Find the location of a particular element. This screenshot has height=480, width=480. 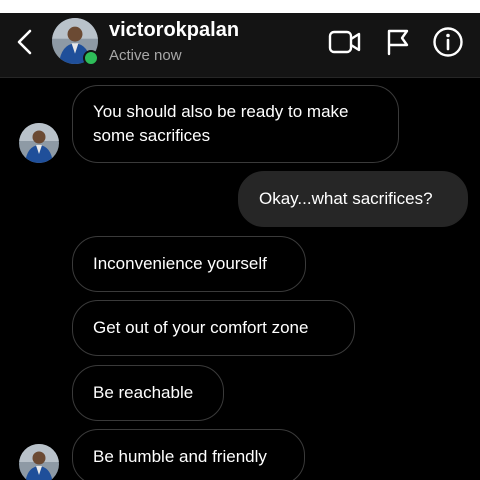

message-text: Okay...what sacrifices? is located at coordinates (346, 198).